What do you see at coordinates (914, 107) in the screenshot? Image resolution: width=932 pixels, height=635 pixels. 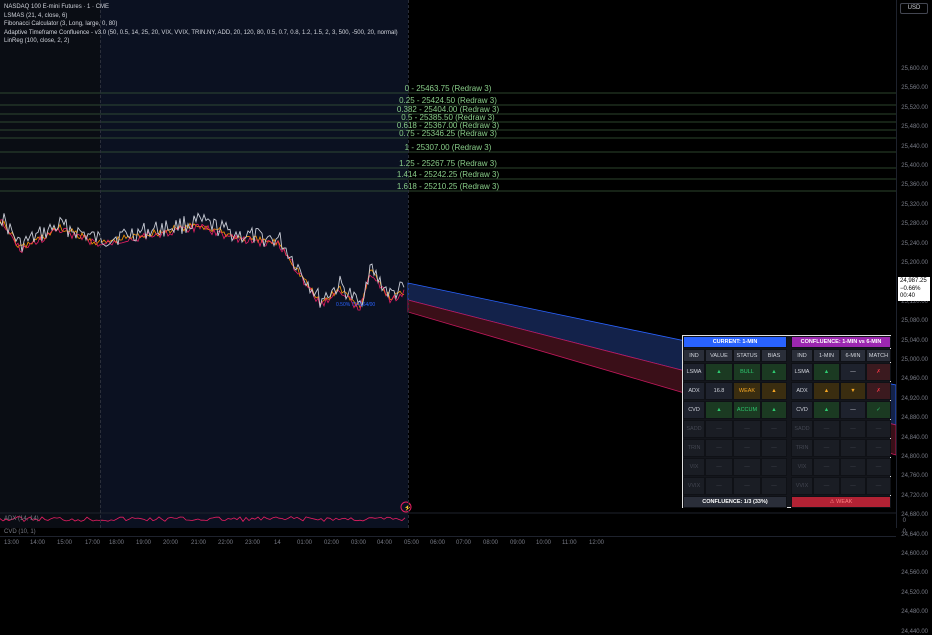 I see `price-tick-label: 25,520.00` at bounding box center [914, 107].